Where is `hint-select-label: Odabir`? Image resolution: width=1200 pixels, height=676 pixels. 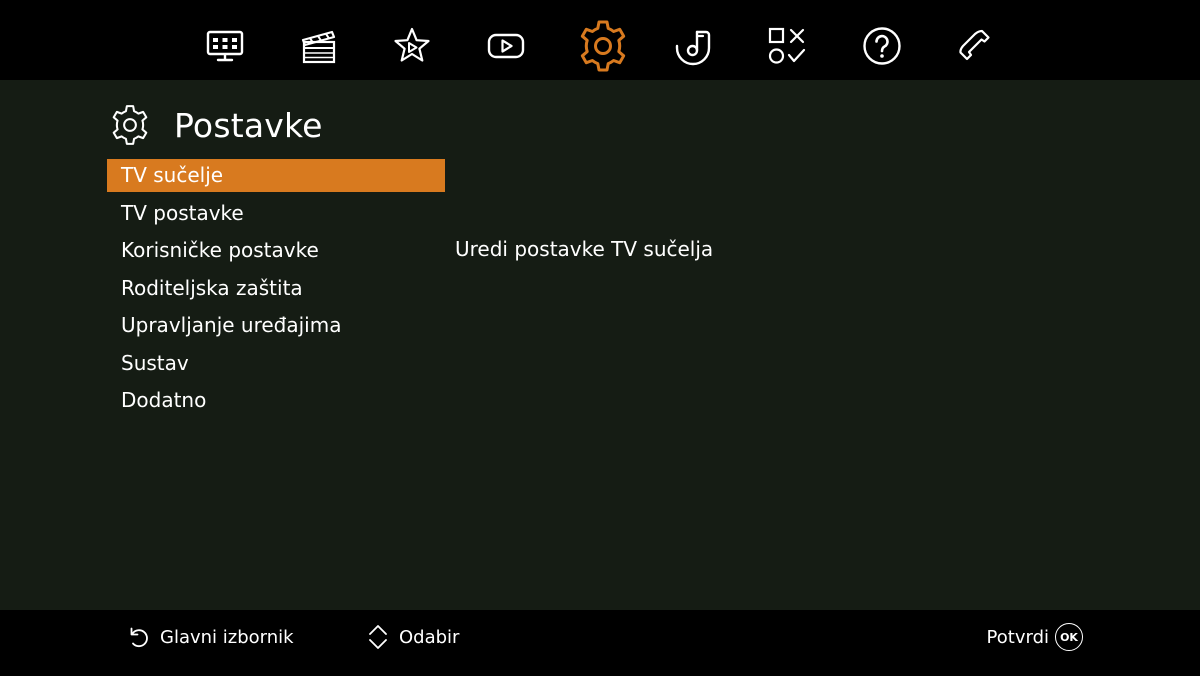
hint-select-label: Odabir is located at coordinates (429, 637).